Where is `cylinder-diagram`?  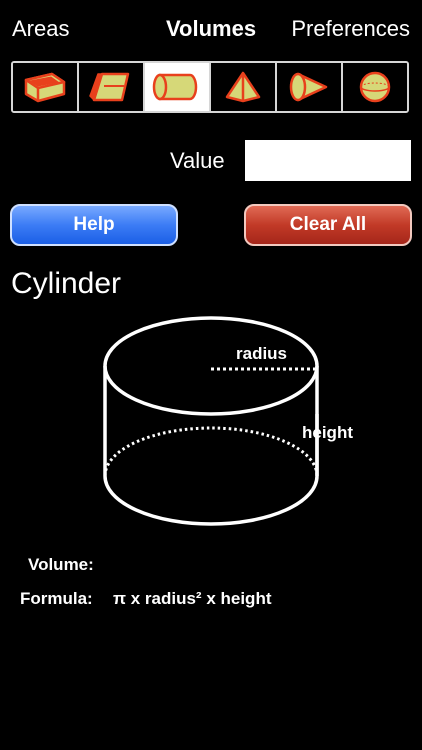 cylinder-diagram is located at coordinates (211, 421).